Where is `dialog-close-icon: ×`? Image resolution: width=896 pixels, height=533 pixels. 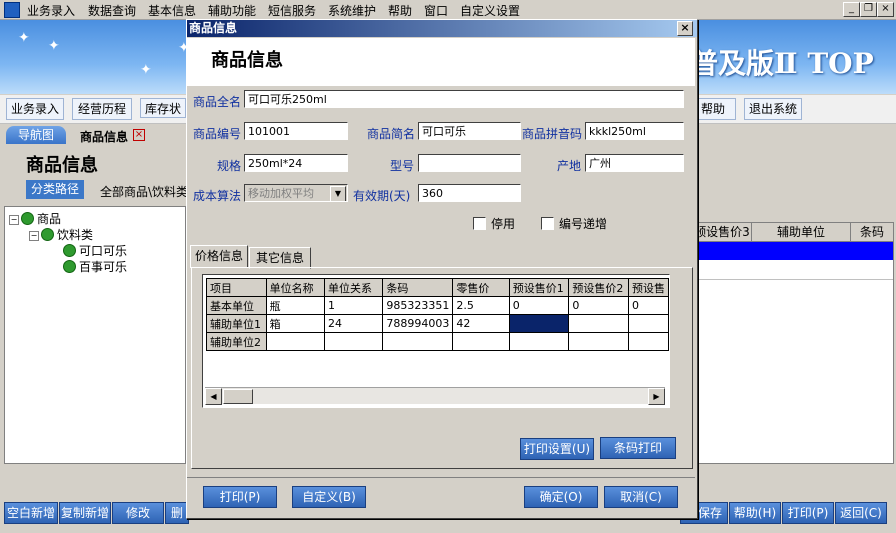 dialog-close-icon: × is located at coordinates (685, 28).